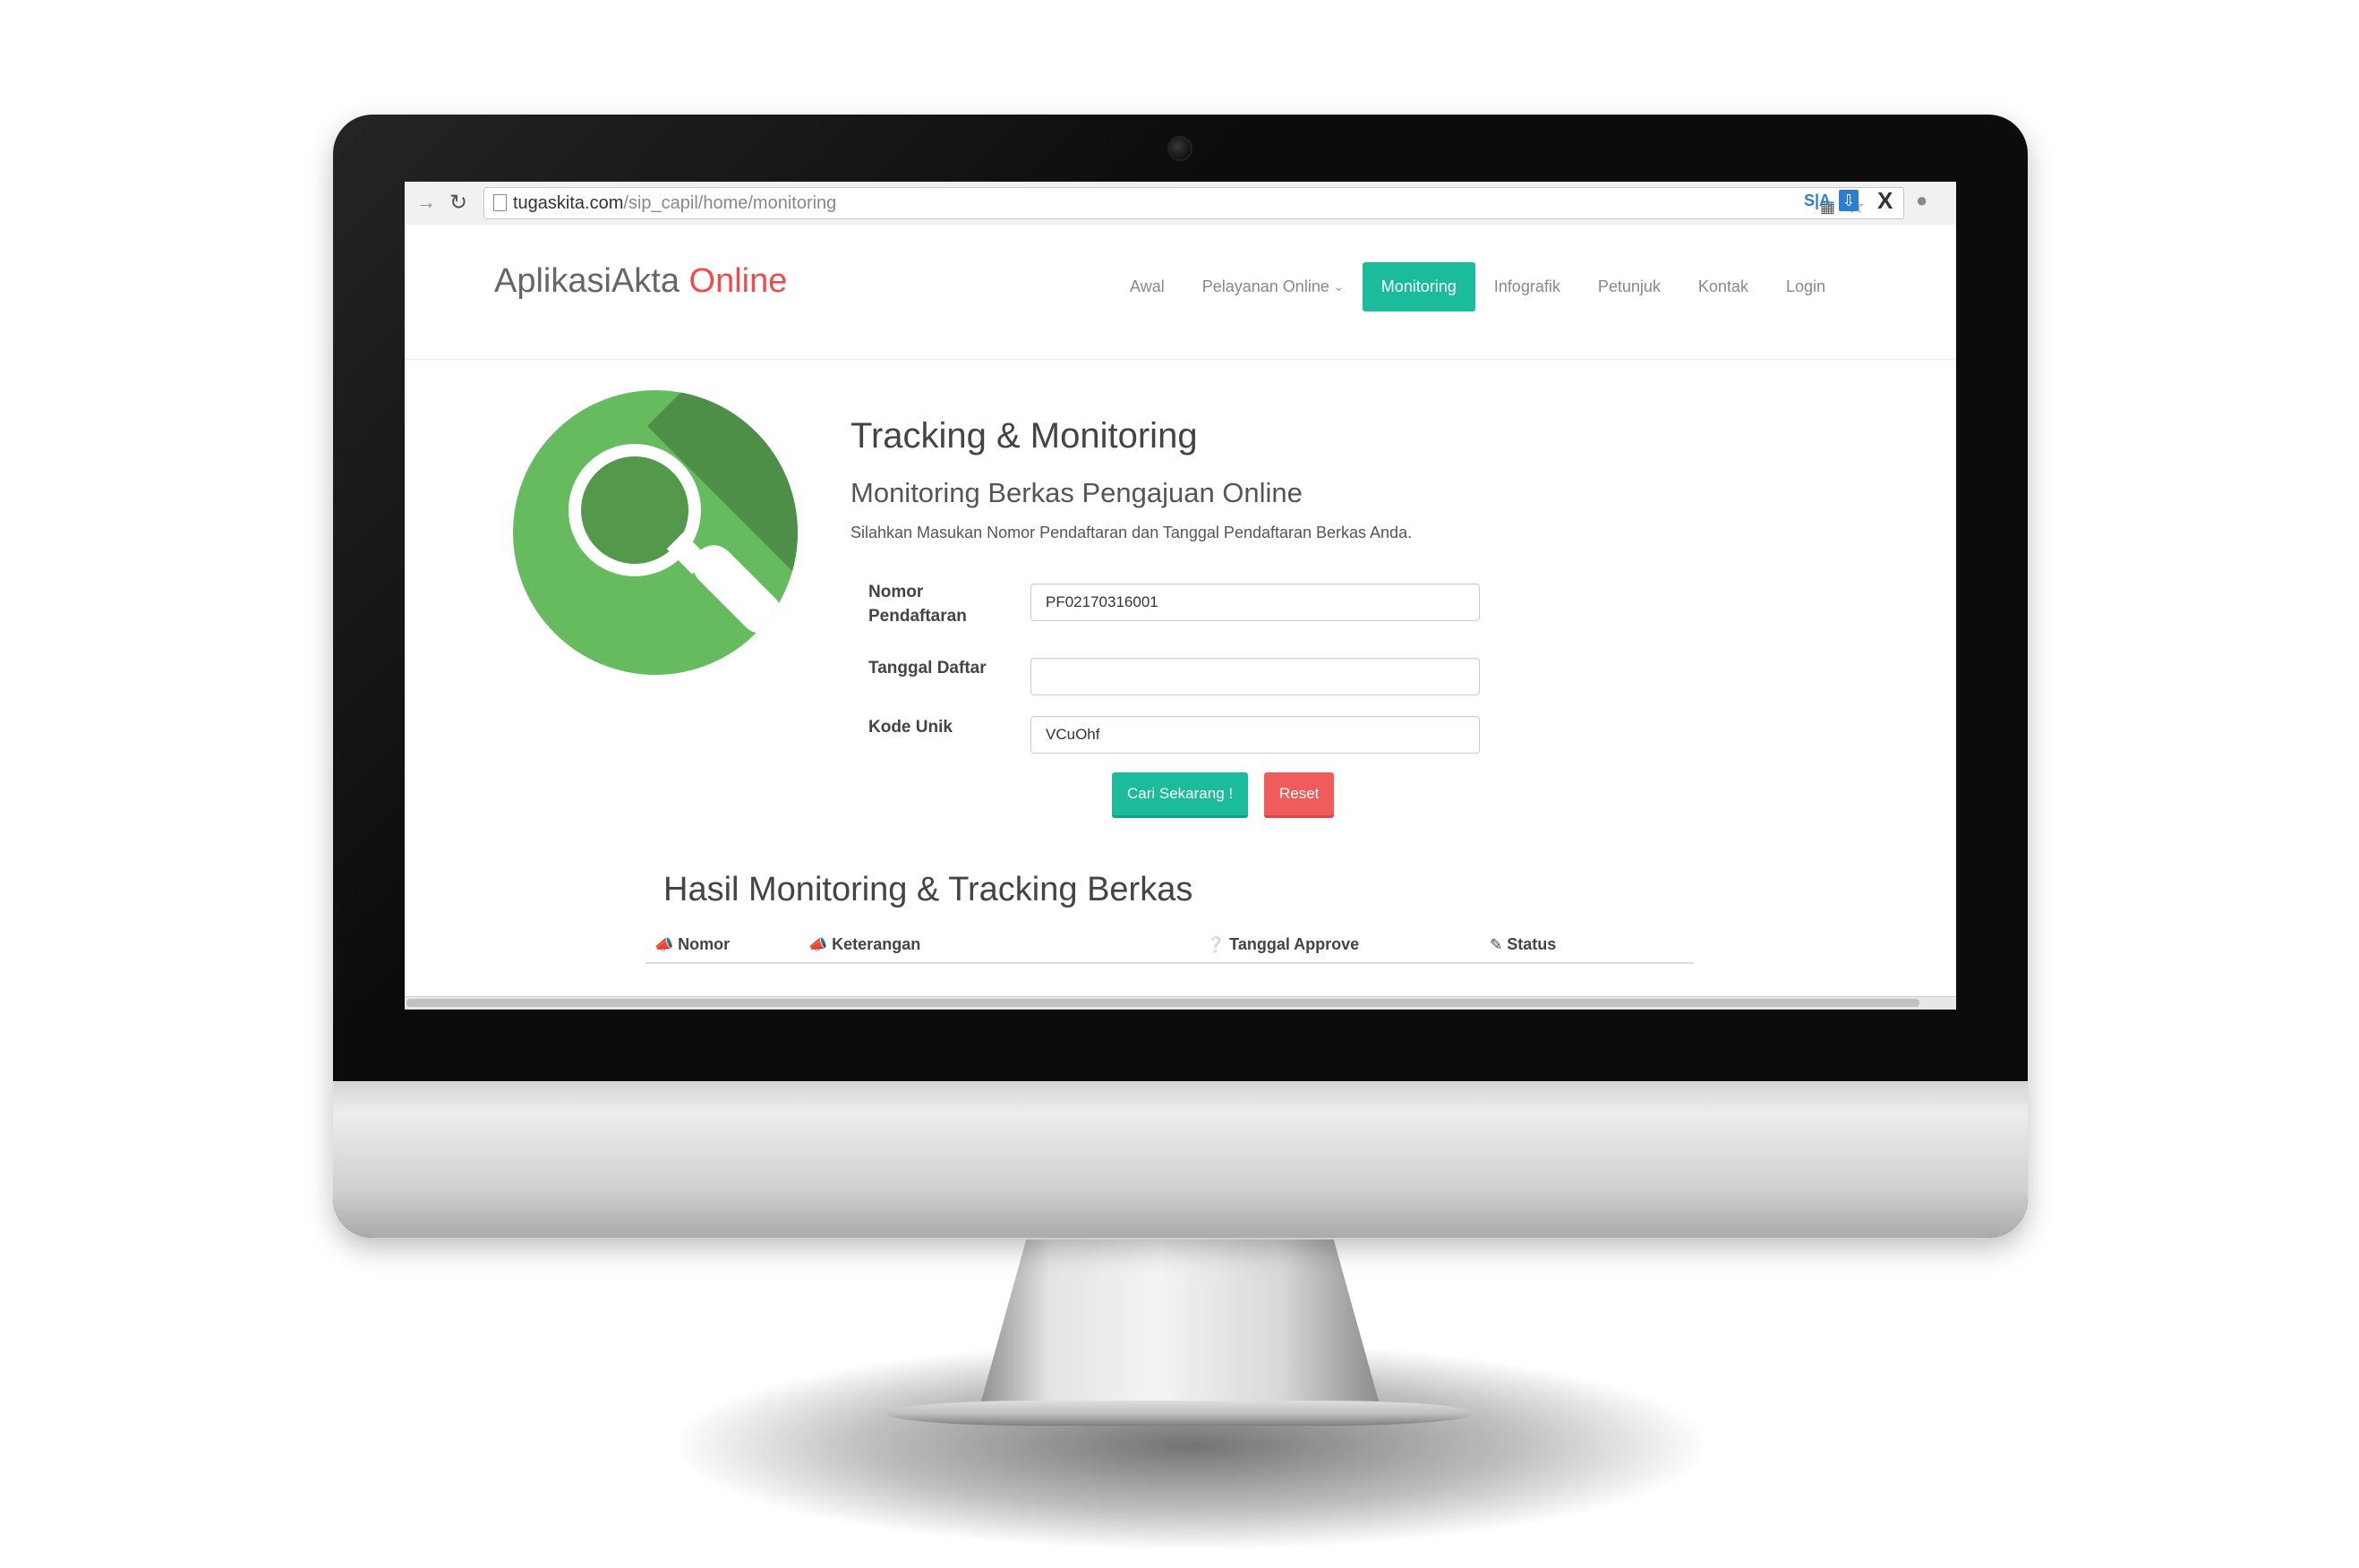 The height and width of the screenshot is (1568, 2359). What do you see at coordinates (656, 532) in the screenshot?
I see `magnifier-icon` at bounding box center [656, 532].